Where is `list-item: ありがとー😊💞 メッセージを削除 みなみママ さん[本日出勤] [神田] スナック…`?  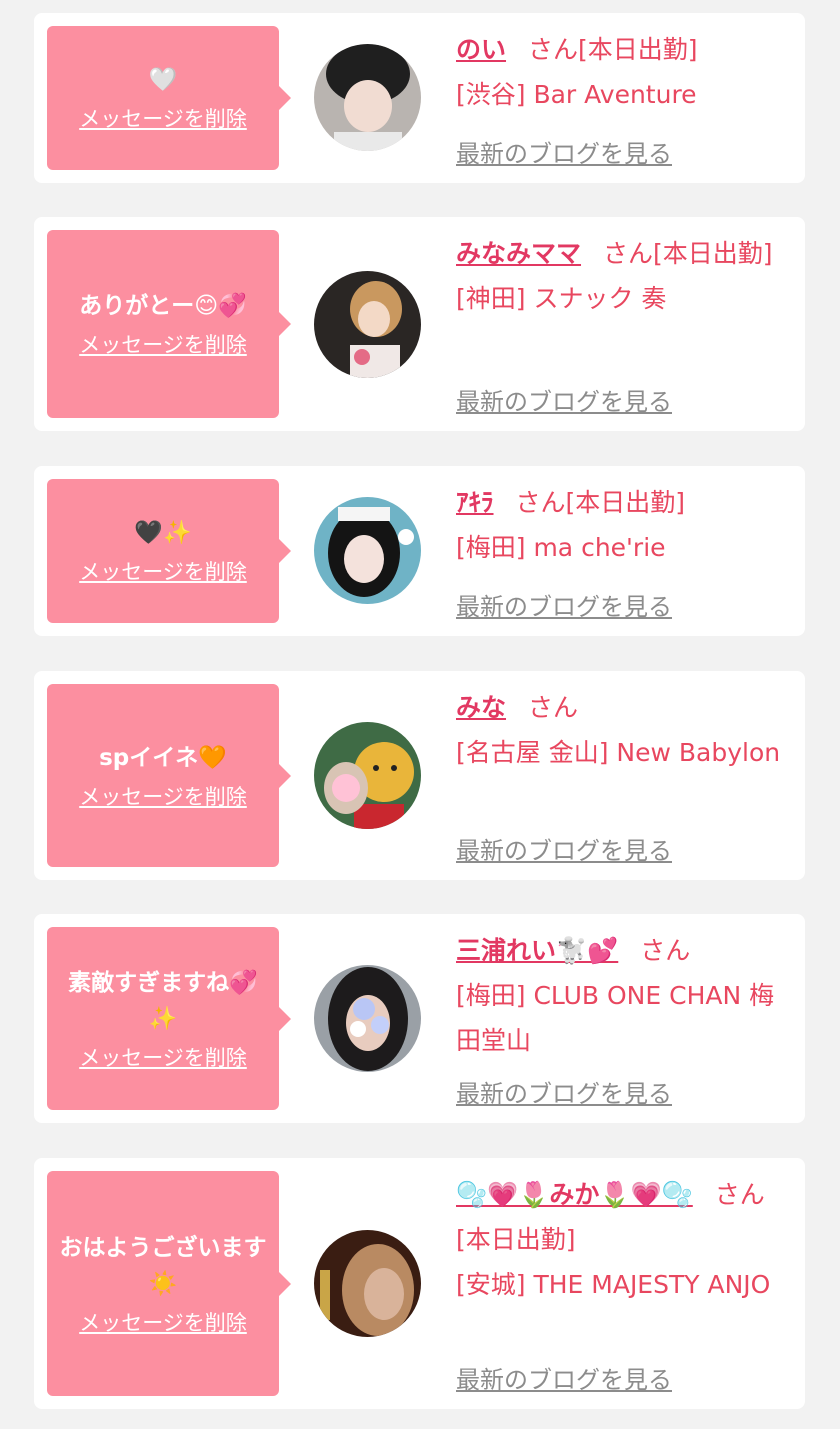
list-item: ありがとー😊💞 メッセージを削除 みなみママ さん[本日出勤] [神田] スナック… is located at coordinates (419, 324).